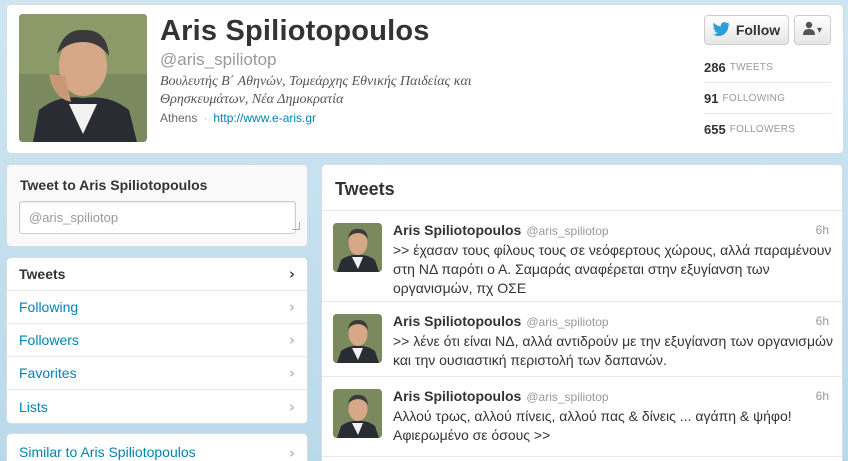 The image size is (848, 461). Describe the element at coordinates (715, 129) in the screenshot. I see `stat-count: 655` at that location.